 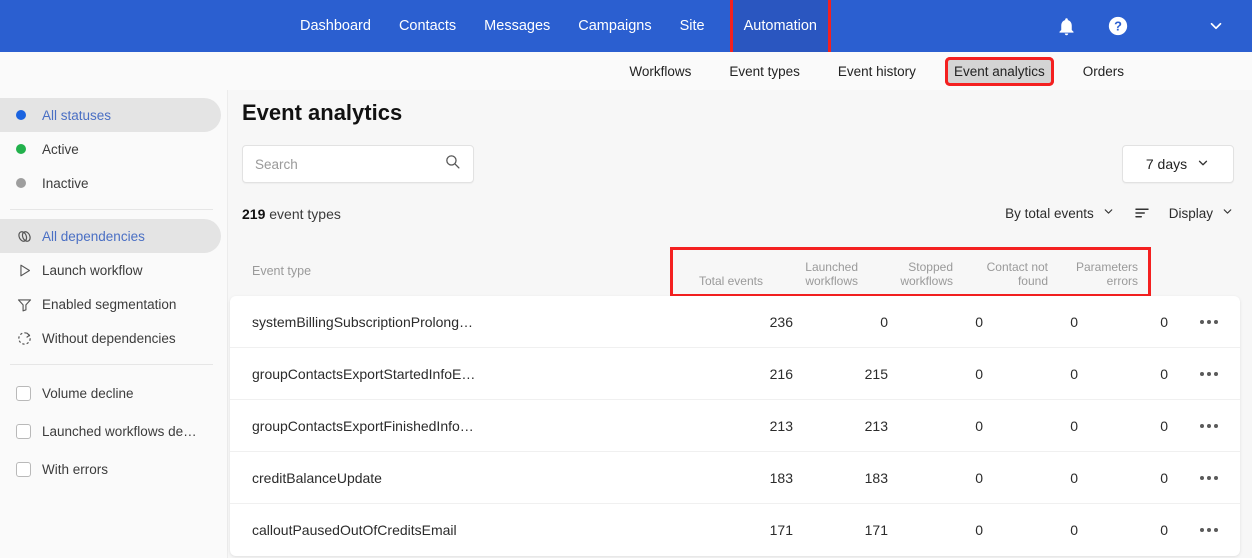 What do you see at coordinates (999, 71) in the screenshot?
I see `tab-event-analytics: Event analytics` at bounding box center [999, 71].